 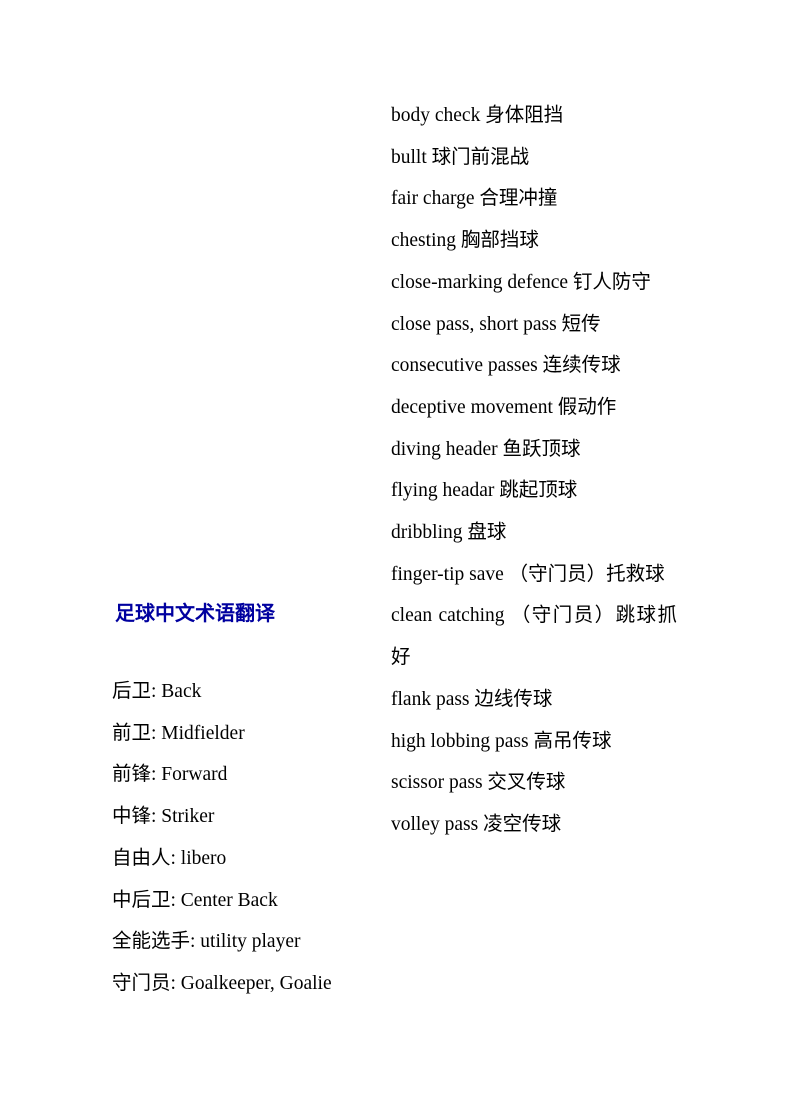 What do you see at coordinates (195, 900) in the screenshot?
I see `position-entry: 中后卫: Center Back` at bounding box center [195, 900].